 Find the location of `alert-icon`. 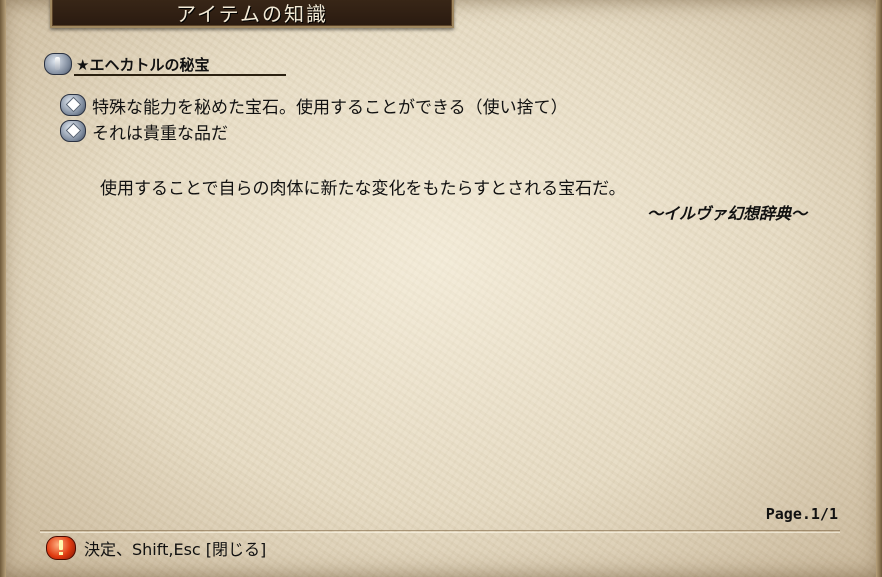

alert-icon is located at coordinates (61, 548).